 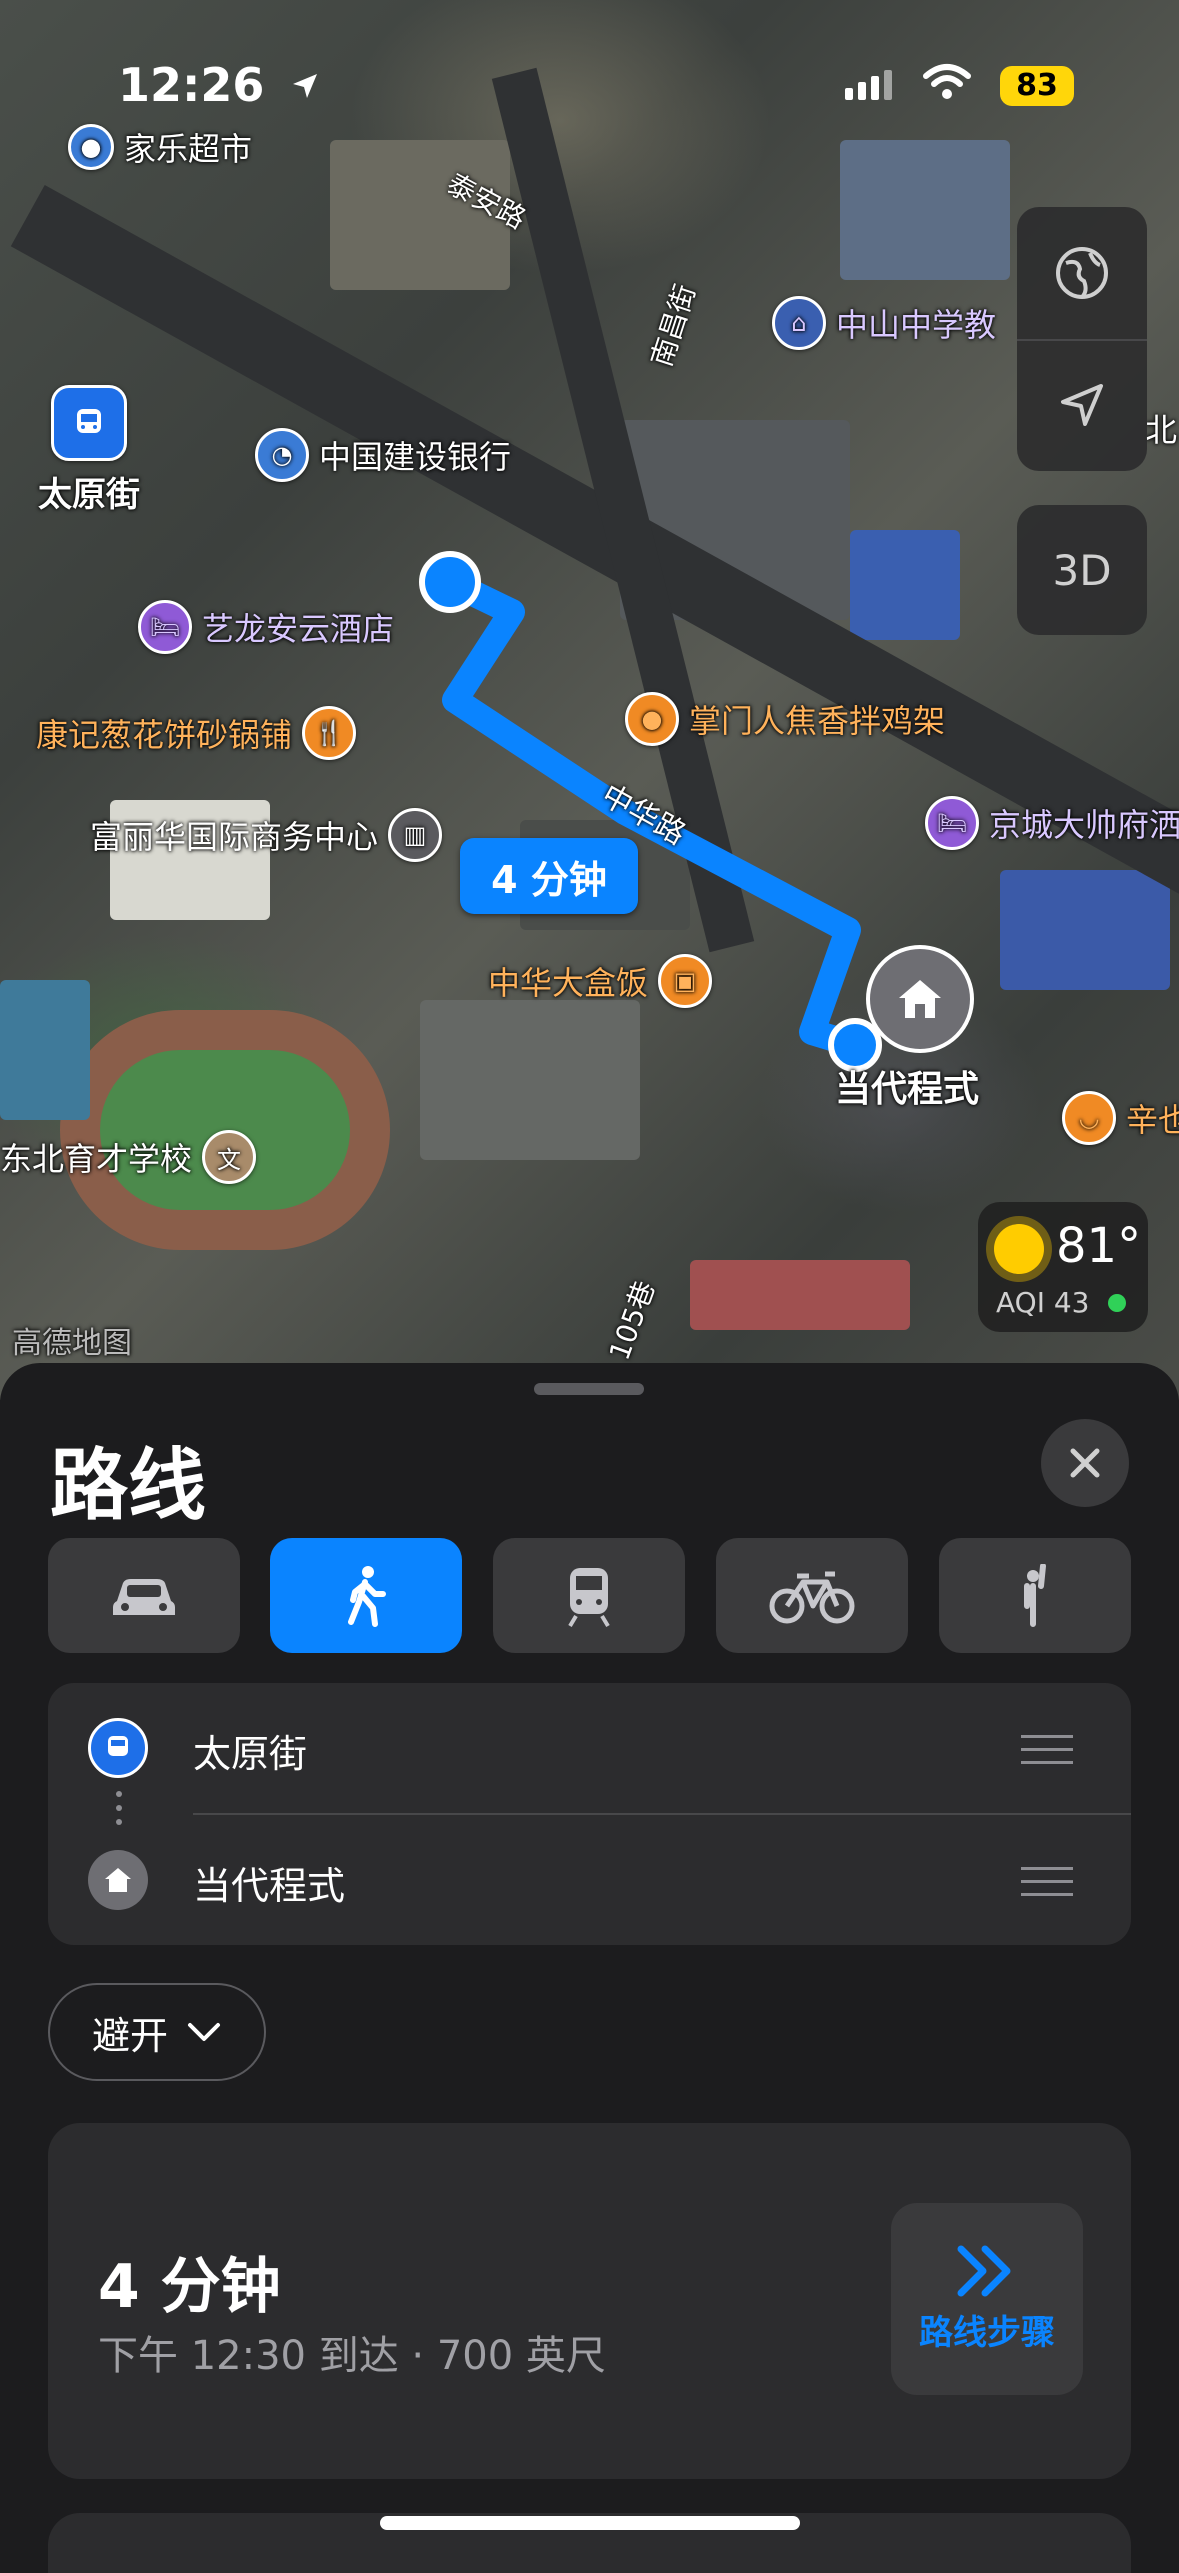 I want to click on globe-icon, so click(x=1082, y=273).